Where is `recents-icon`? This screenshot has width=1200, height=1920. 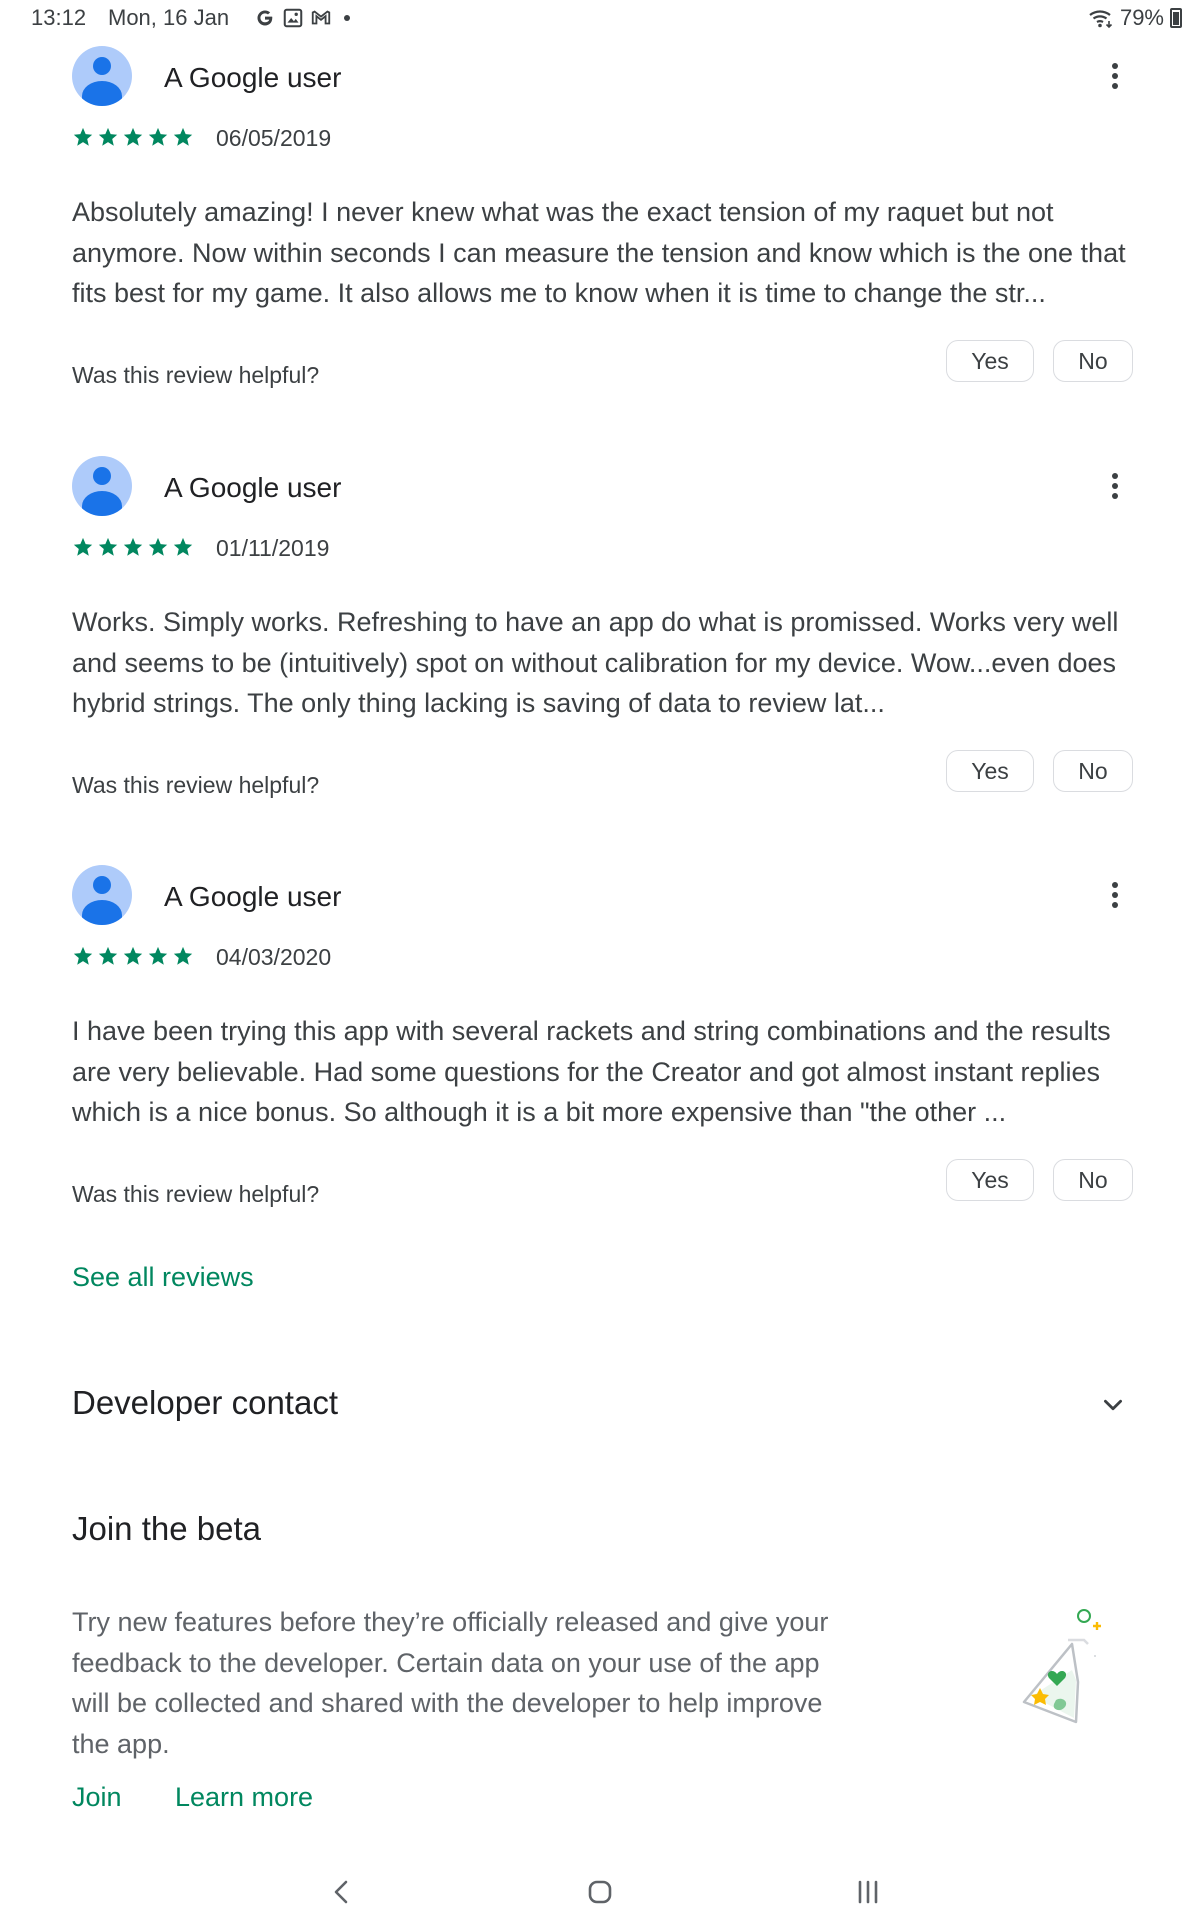 recents-icon is located at coordinates (868, 1892).